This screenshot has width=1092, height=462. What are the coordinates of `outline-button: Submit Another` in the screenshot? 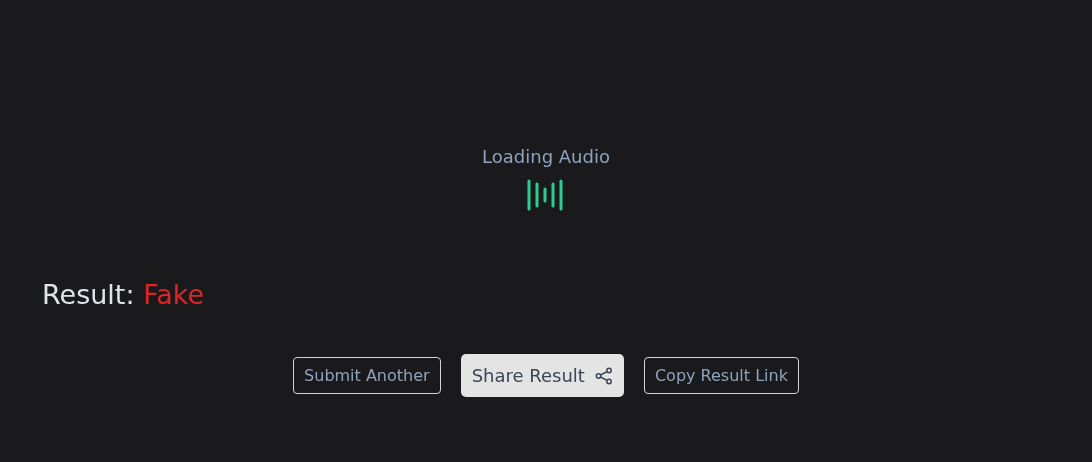 It's located at (367, 375).